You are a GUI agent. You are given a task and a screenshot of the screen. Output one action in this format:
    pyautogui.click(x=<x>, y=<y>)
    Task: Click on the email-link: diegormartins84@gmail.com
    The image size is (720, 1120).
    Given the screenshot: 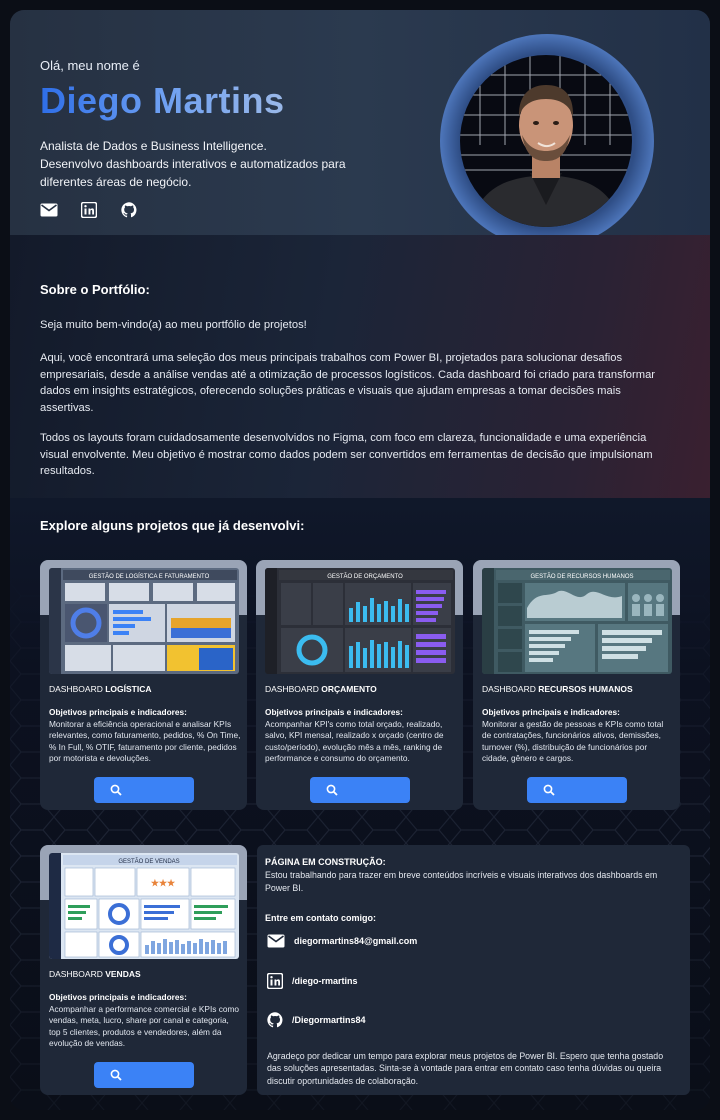 What is the action you would take?
    pyautogui.click(x=355, y=941)
    